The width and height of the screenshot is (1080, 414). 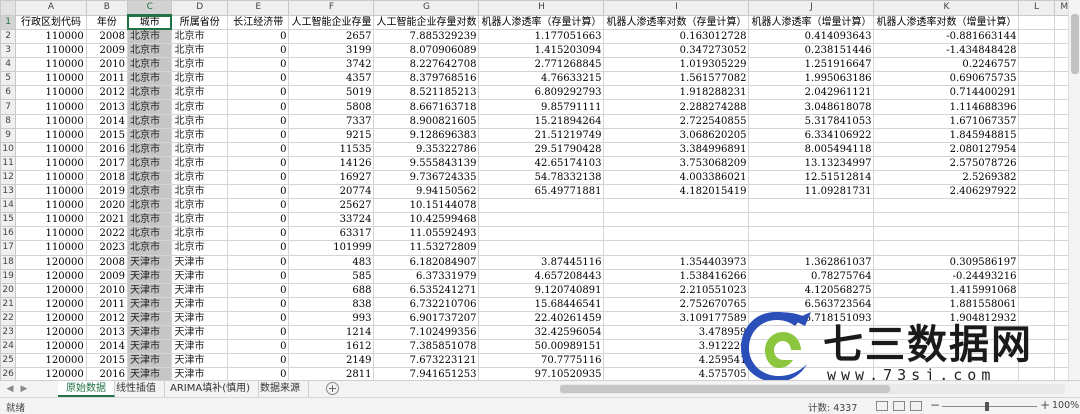 What do you see at coordinates (24, 389) in the screenshot?
I see `scroll-tabs-right-icon: ▶` at bounding box center [24, 389].